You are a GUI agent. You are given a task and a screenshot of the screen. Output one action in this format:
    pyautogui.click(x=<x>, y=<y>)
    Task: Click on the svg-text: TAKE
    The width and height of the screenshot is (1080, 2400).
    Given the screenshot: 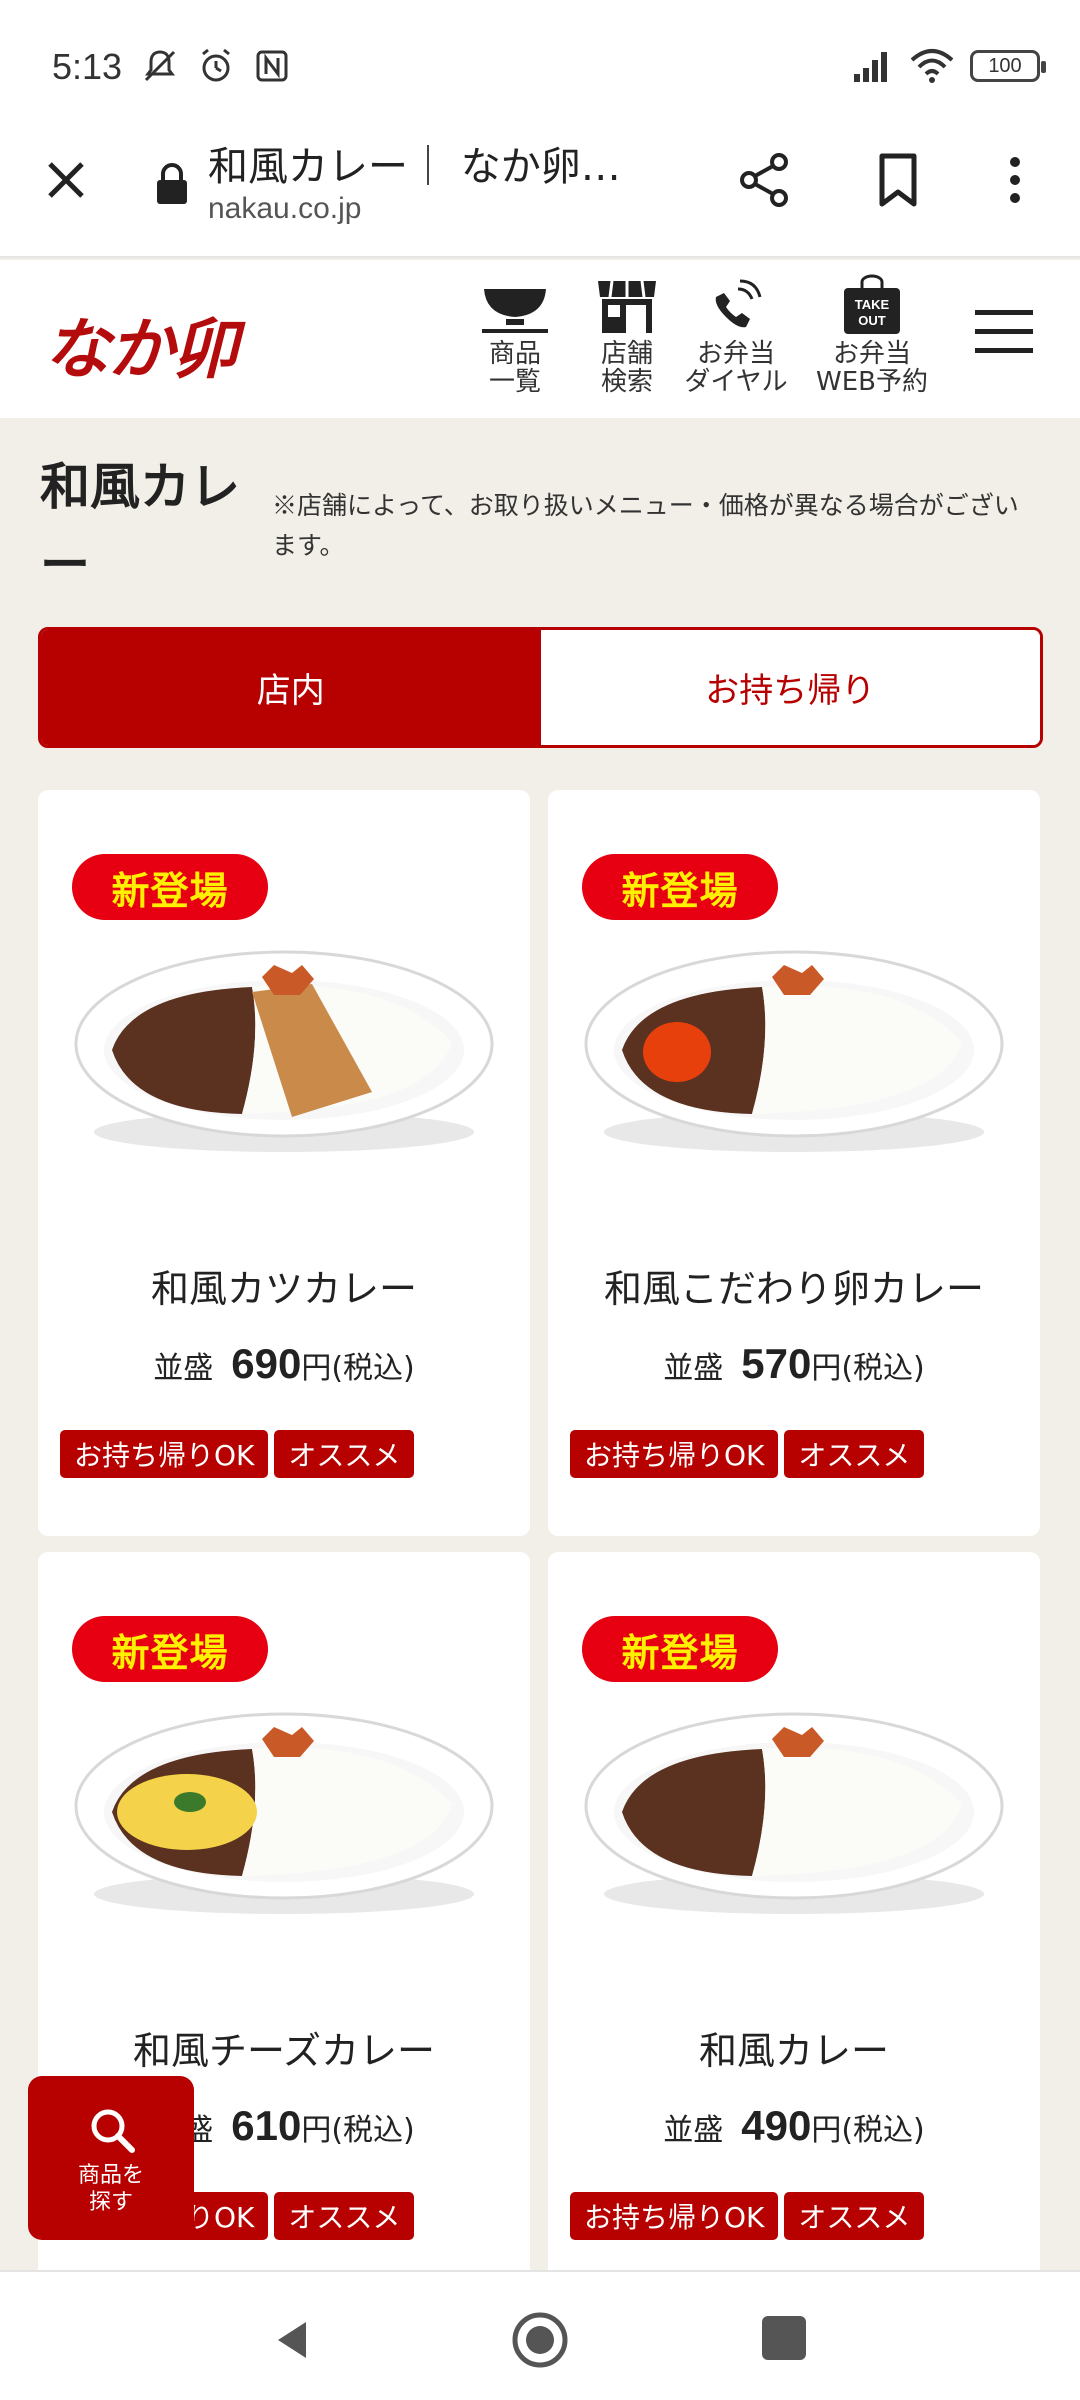 What is the action you would take?
    pyautogui.click(x=872, y=304)
    